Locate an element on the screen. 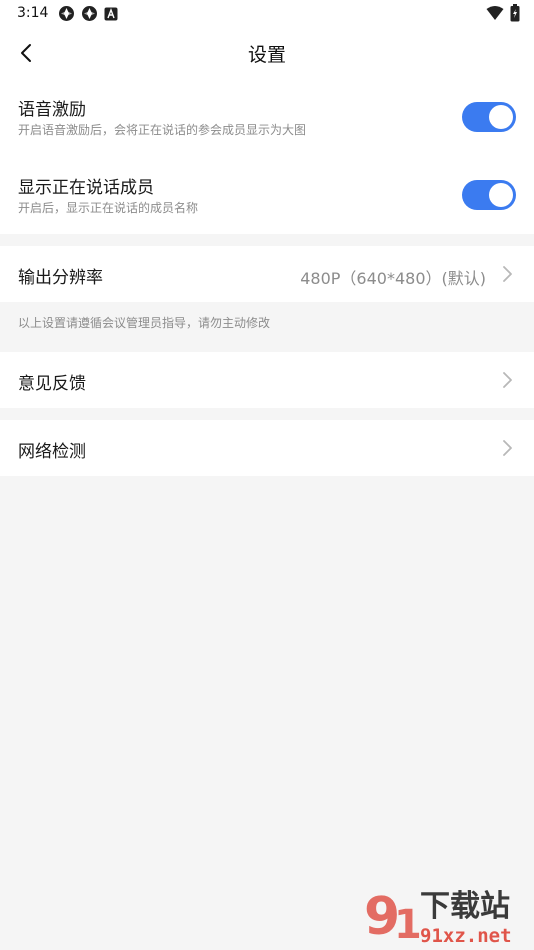 Image resolution: width=534 pixels, height=950 pixels. show-speaker-description: 开启后，显示正在说话的成员名称 is located at coordinates (108, 208).